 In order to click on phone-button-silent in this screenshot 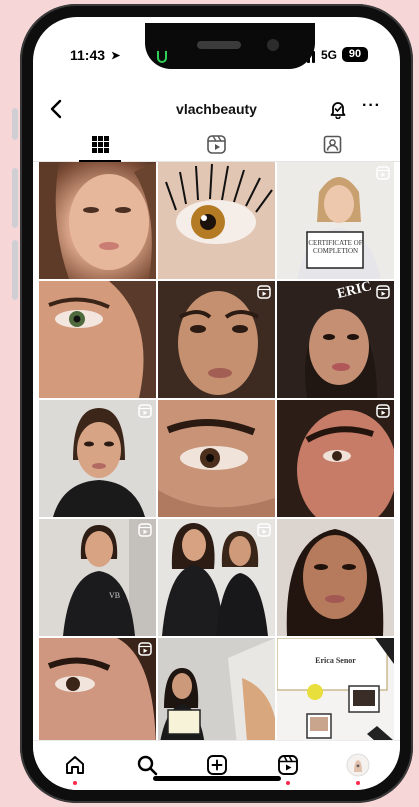, I will do `click(15, 124)`.